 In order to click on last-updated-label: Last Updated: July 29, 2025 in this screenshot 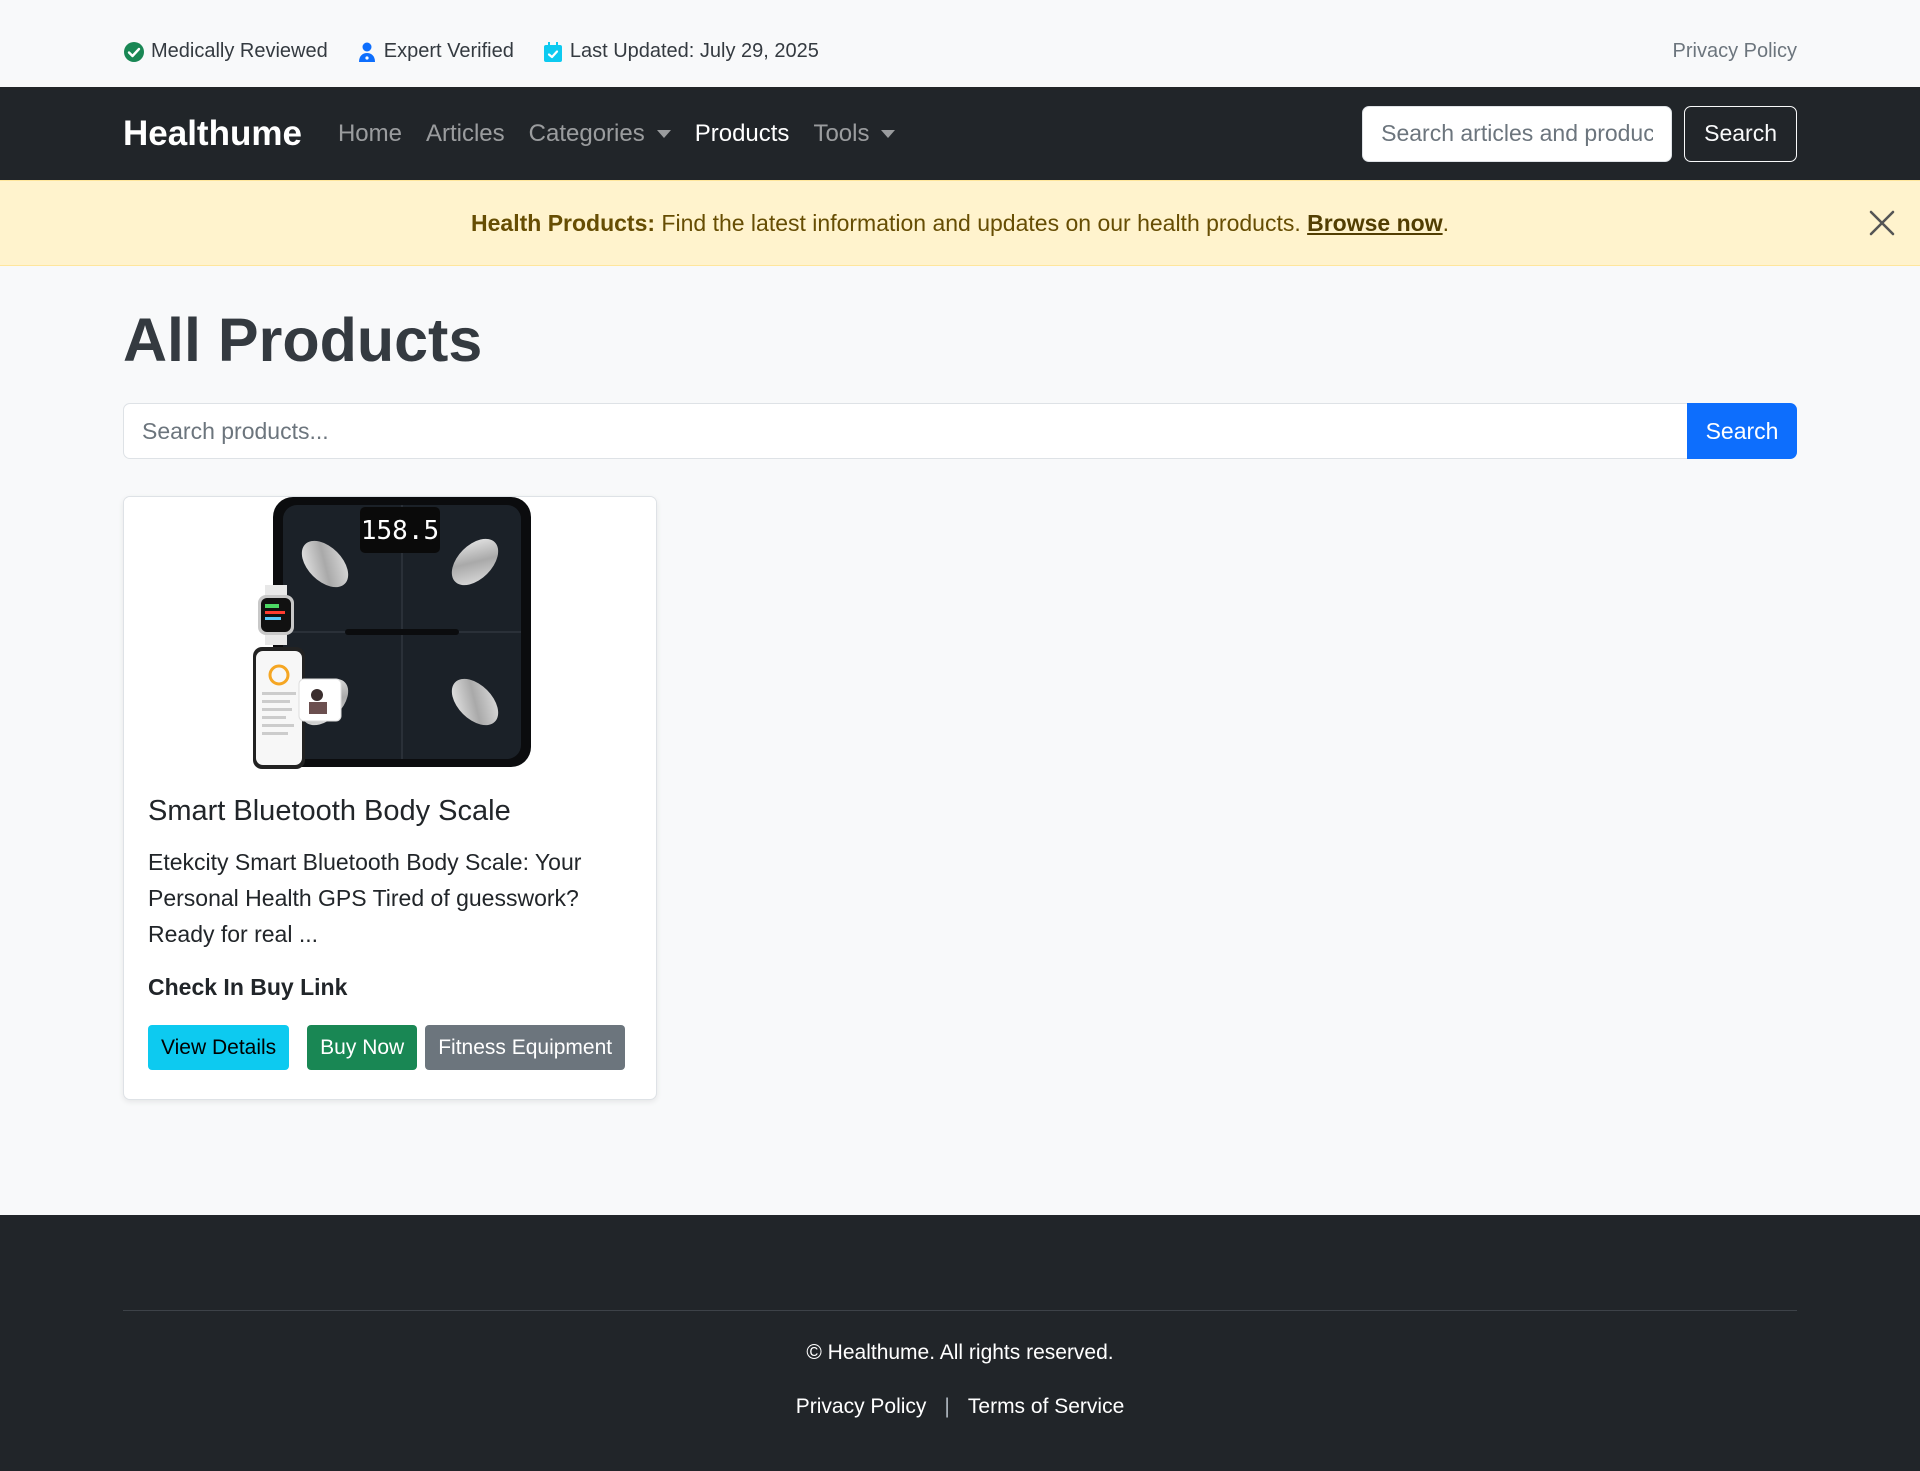, I will do `click(694, 51)`.